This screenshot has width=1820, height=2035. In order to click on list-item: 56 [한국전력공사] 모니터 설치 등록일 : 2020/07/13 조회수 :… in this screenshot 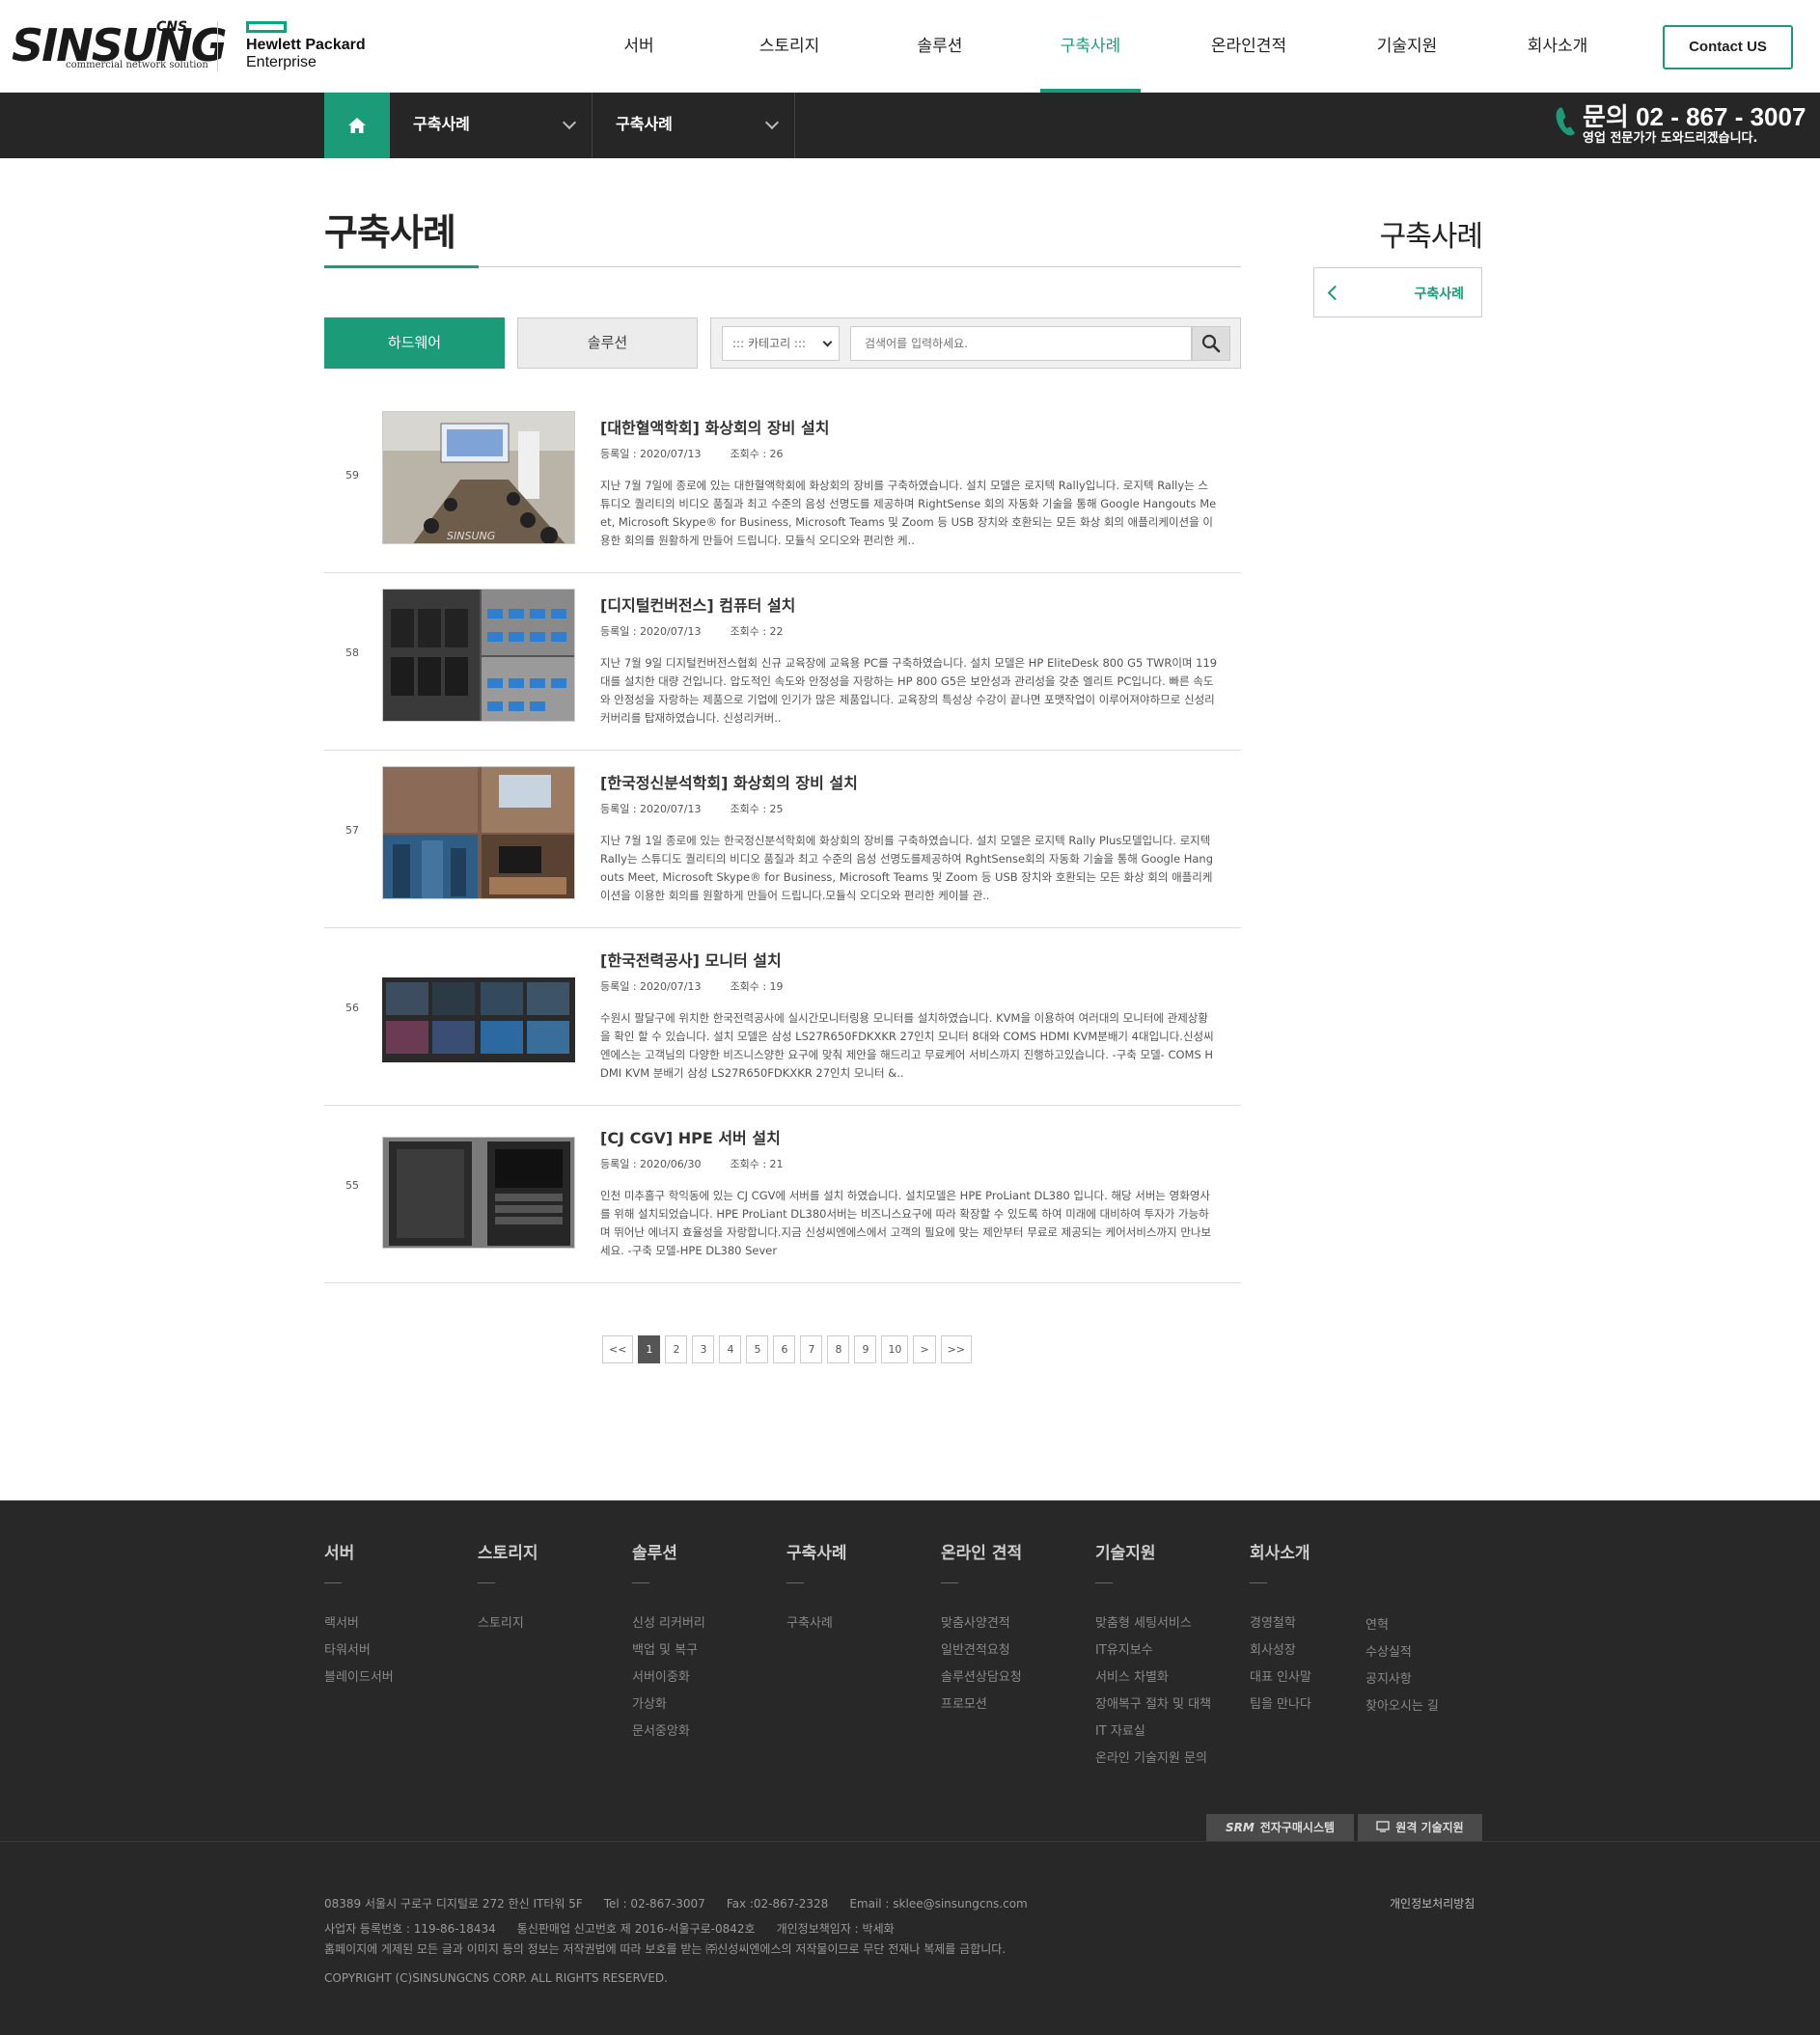, I will do `click(782, 1017)`.